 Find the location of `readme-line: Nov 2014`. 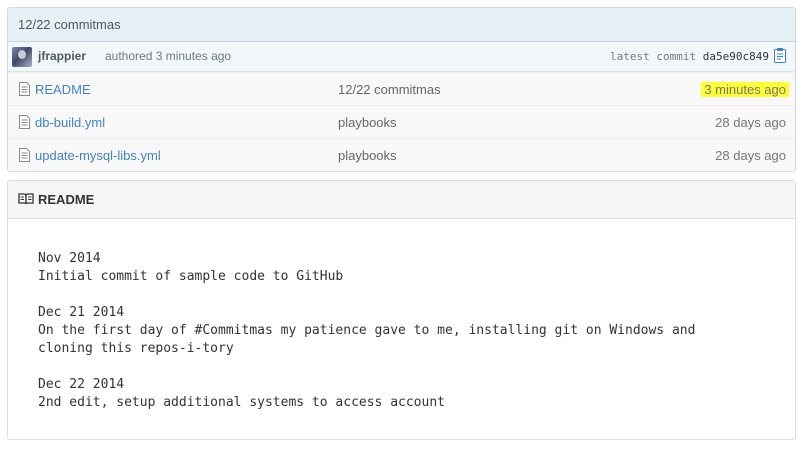

readme-line: Nov 2014 is located at coordinates (69, 258).